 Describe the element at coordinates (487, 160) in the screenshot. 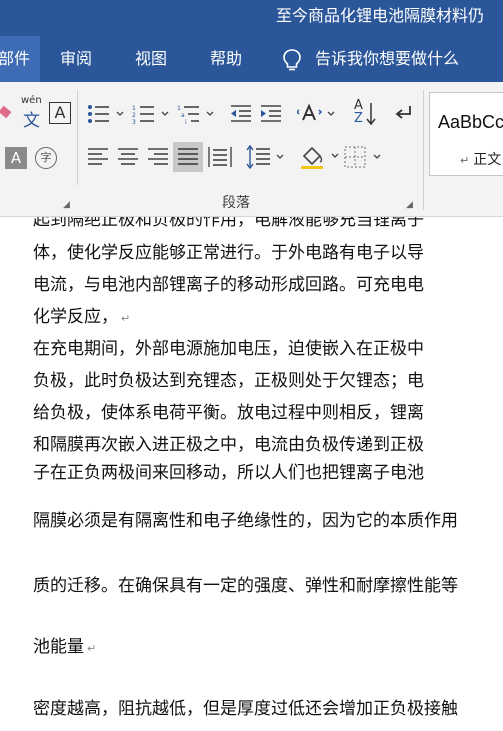

I see `style-name-label: 正文` at that location.